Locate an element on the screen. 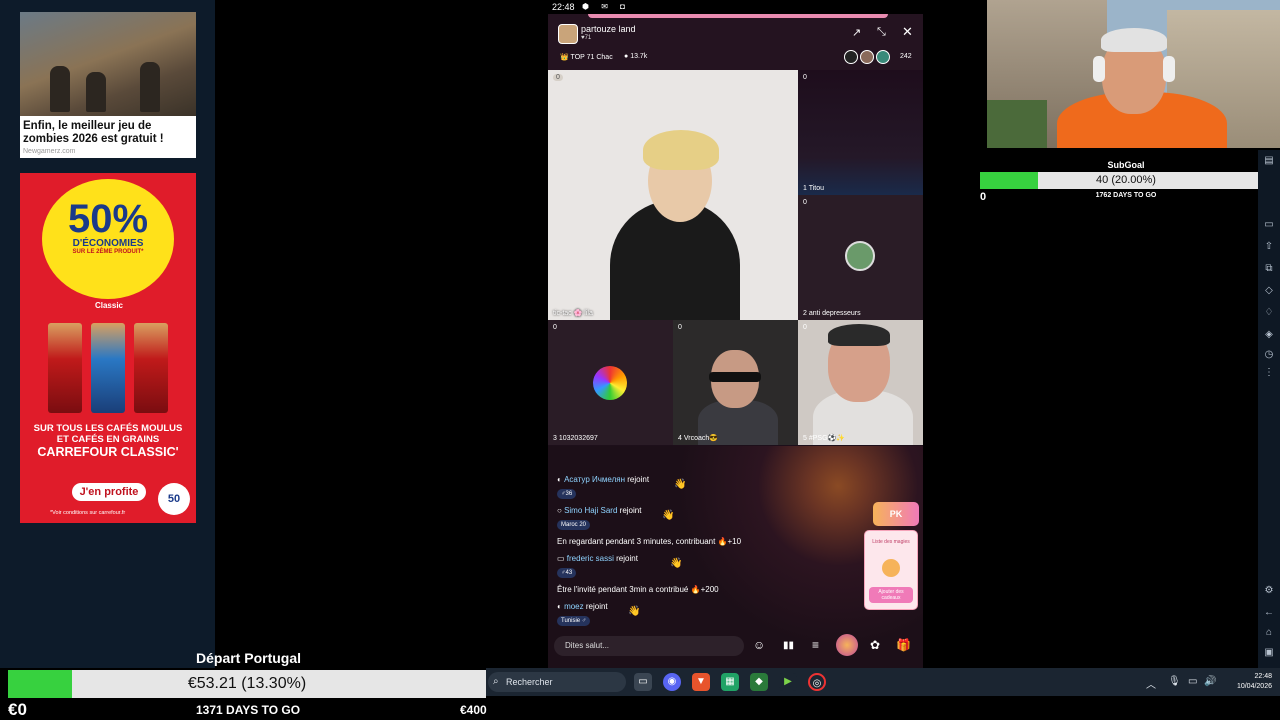 The height and width of the screenshot is (720, 1280). offer-line-1: SUR TOUS LES CAFÉS MOULUS is located at coordinates (108, 428).